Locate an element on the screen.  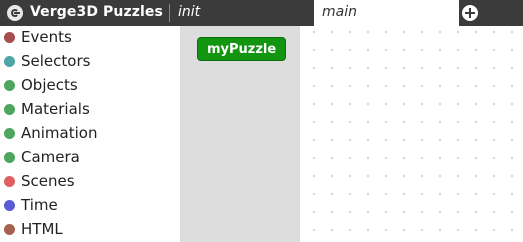
top-bar: Verge3D Puzzles init main is located at coordinates (261, 13).